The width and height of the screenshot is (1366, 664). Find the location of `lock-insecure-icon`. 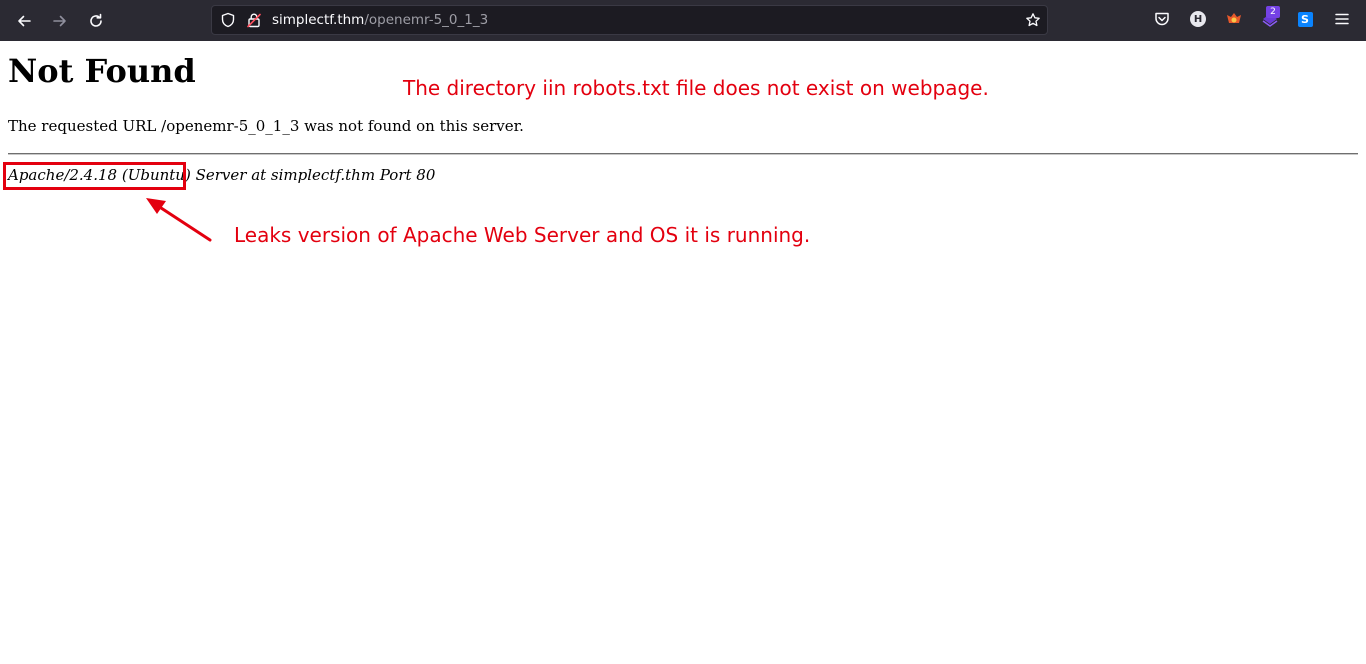

lock-insecure-icon is located at coordinates (254, 20).